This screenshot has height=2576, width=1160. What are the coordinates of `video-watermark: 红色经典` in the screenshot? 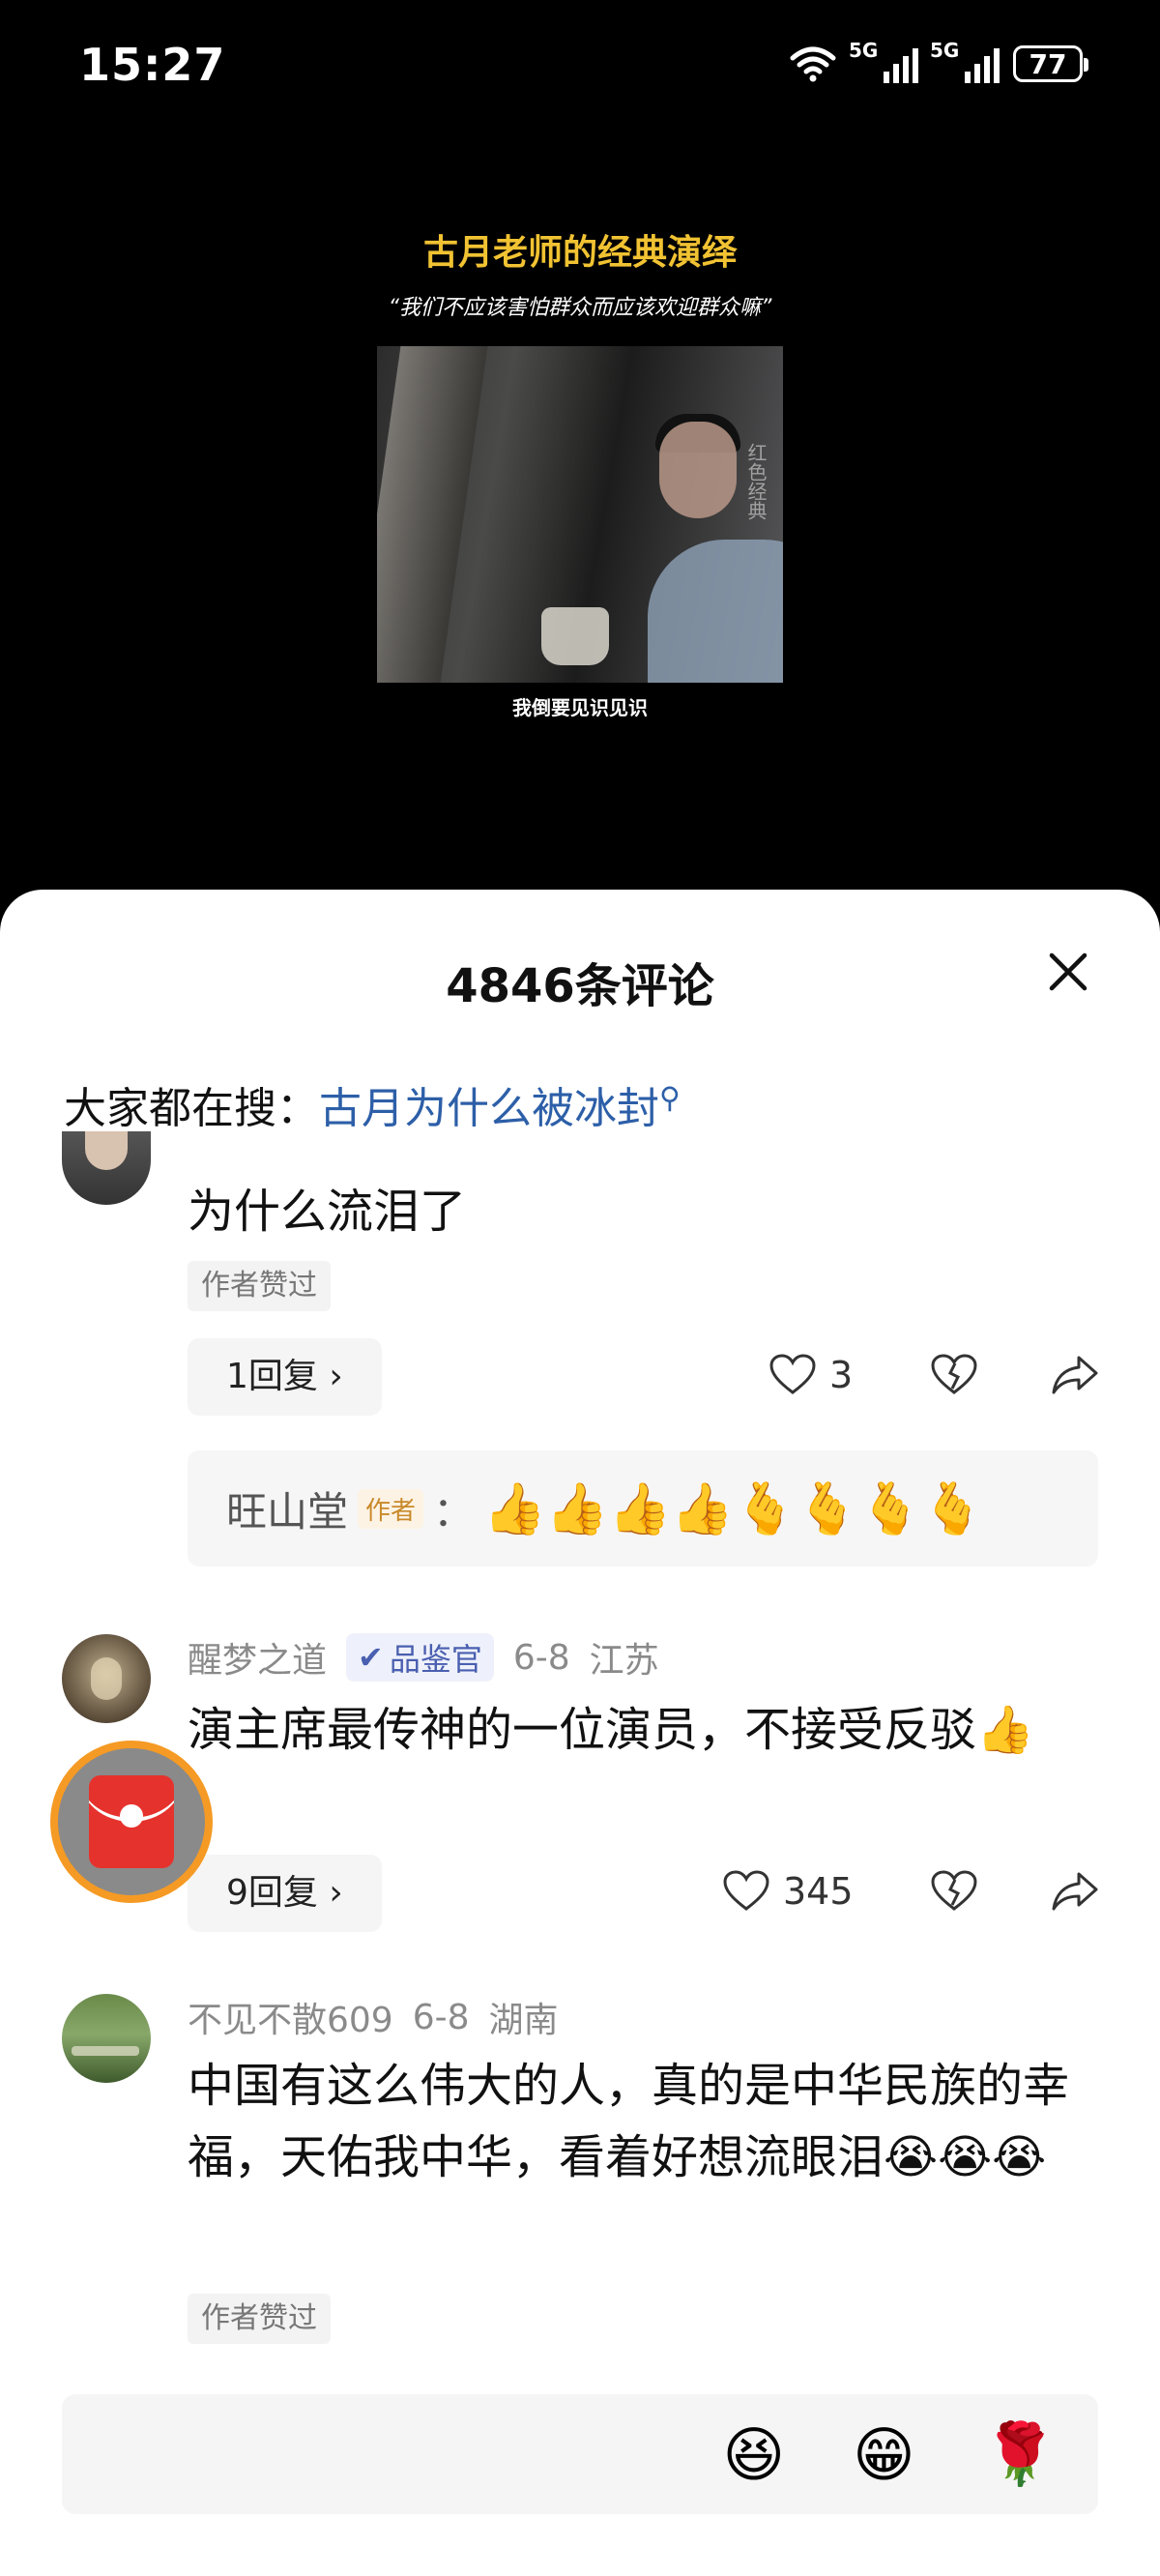 It's located at (756, 481).